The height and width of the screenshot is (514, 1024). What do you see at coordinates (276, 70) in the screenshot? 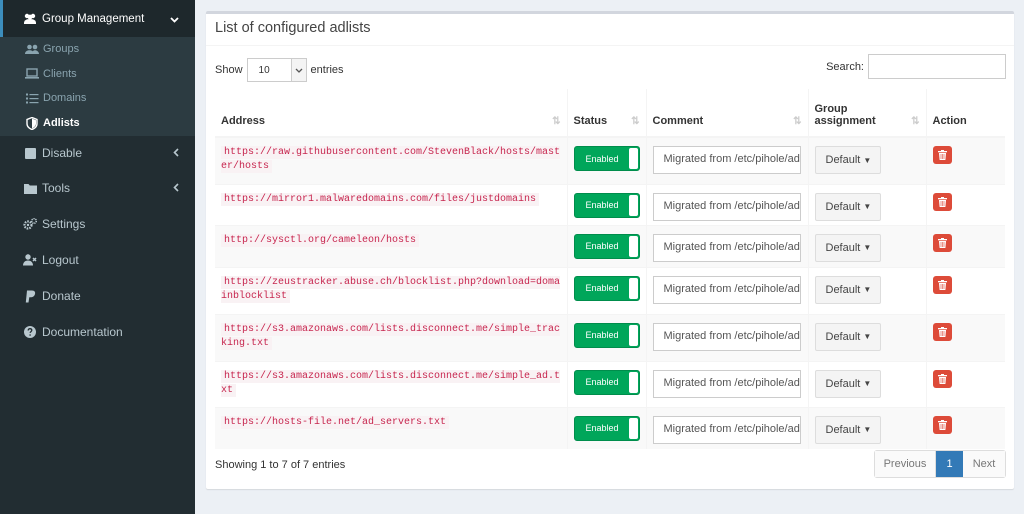
I see `page-length-select: 10` at bounding box center [276, 70].